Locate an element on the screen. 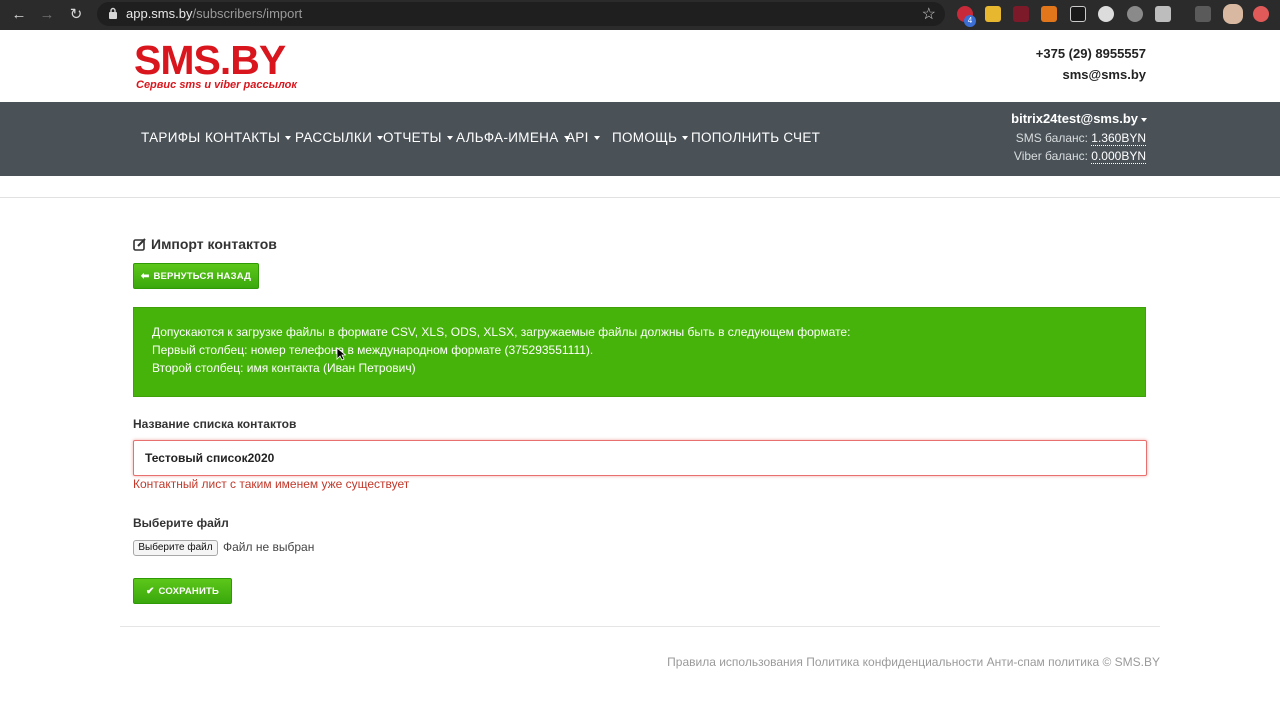 The height and width of the screenshot is (720, 1280). edit-icon is located at coordinates (139, 244).